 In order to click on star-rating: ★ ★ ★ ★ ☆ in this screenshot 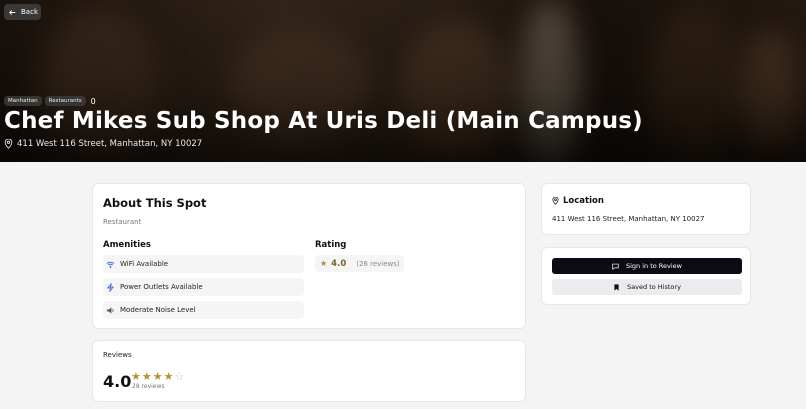, I will do `click(157, 376)`.